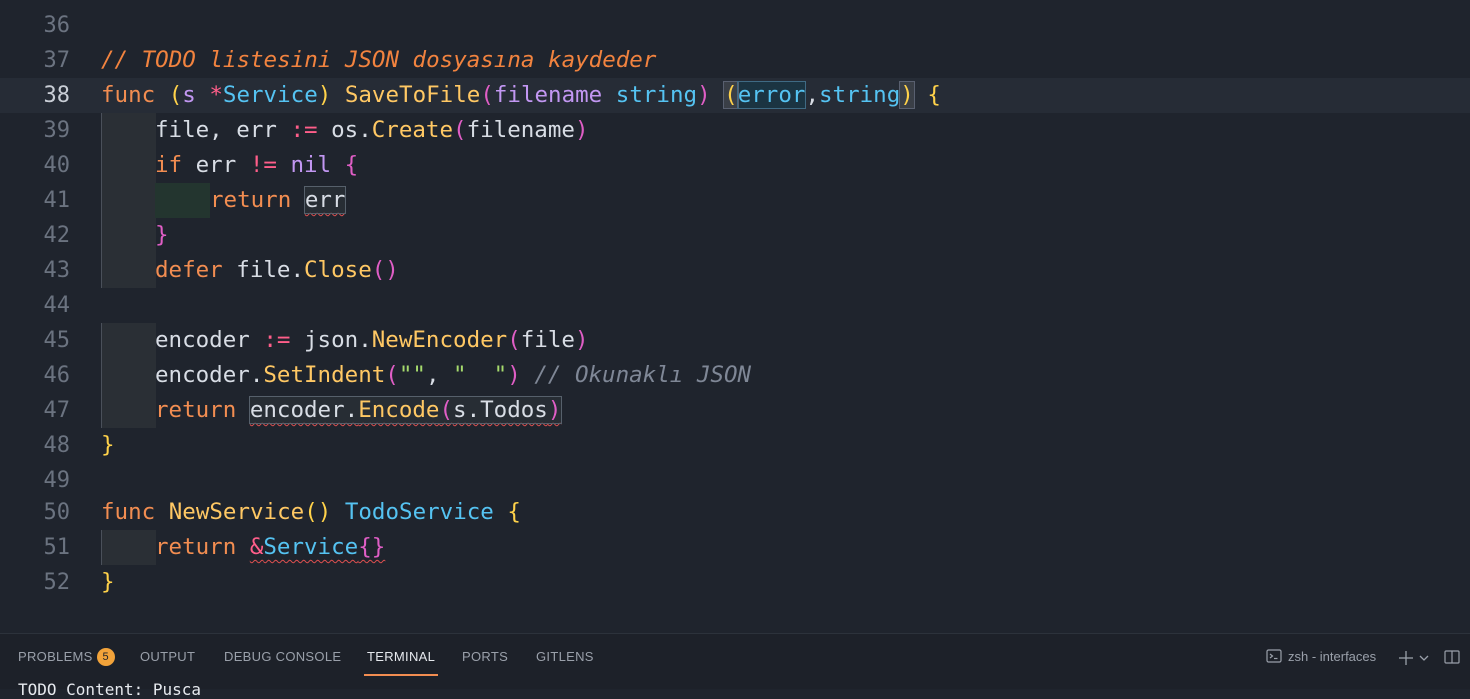 The width and height of the screenshot is (1470, 699). What do you see at coordinates (344, 130) in the screenshot?
I see `token-ident: os.` at bounding box center [344, 130].